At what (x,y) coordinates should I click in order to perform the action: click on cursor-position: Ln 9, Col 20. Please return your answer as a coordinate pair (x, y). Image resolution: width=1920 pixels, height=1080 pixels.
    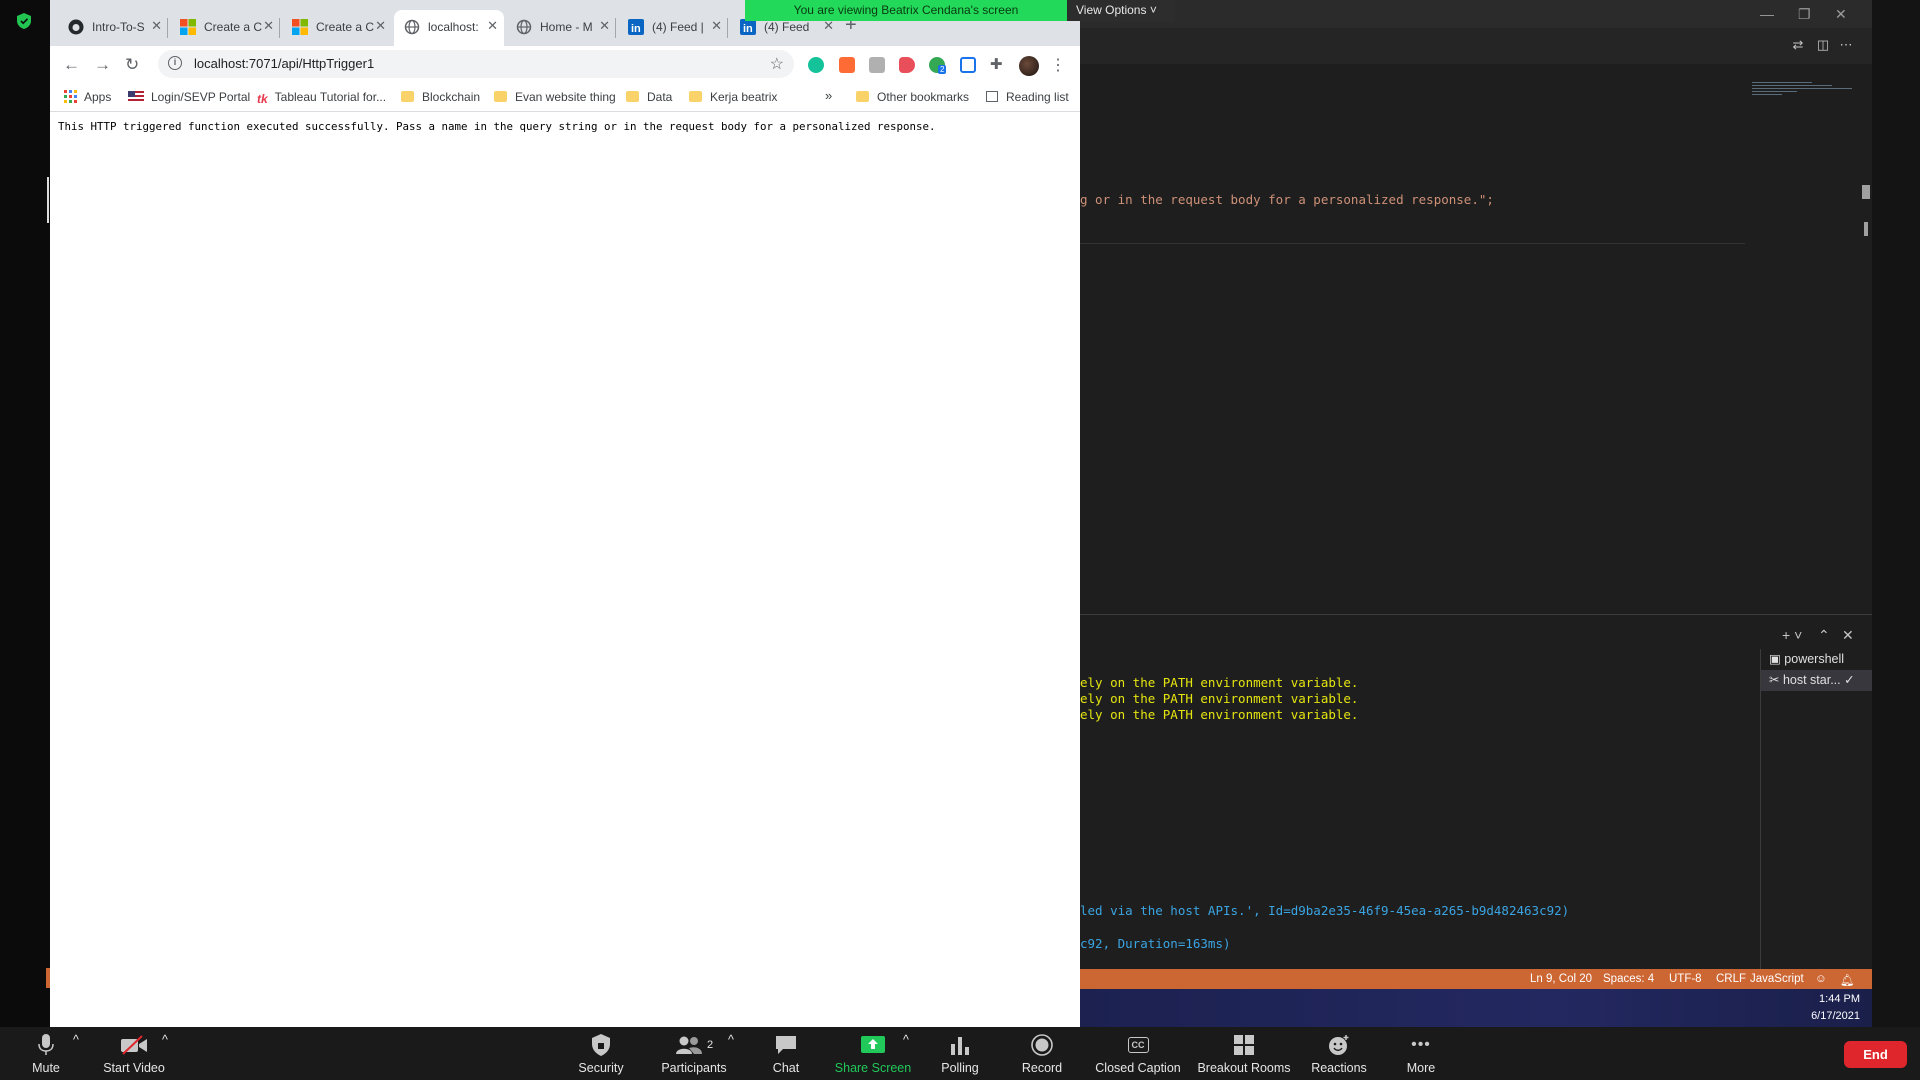
    Looking at the image, I should click on (1561, 979).